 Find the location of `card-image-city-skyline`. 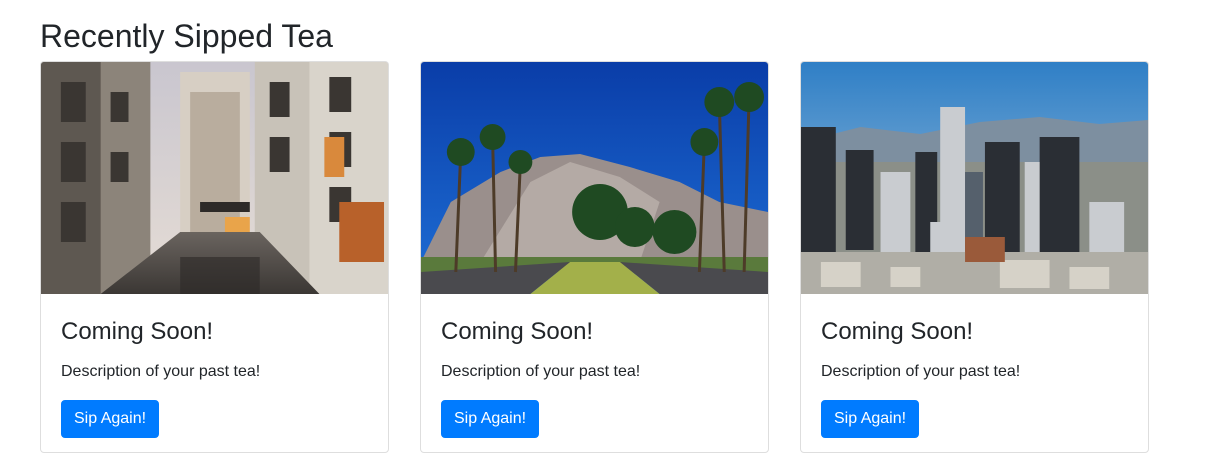

card-image-city-skyline is located at coordinates (974, 178).